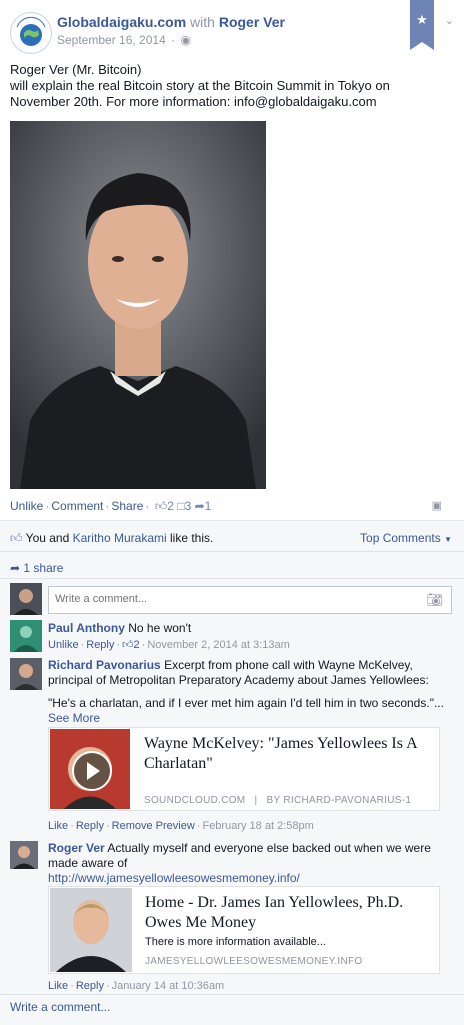 Image resolution: width=464 pixels, height=1025 pixels. I want to click on globe-privacy-icon: ◉, so click(185, 40).